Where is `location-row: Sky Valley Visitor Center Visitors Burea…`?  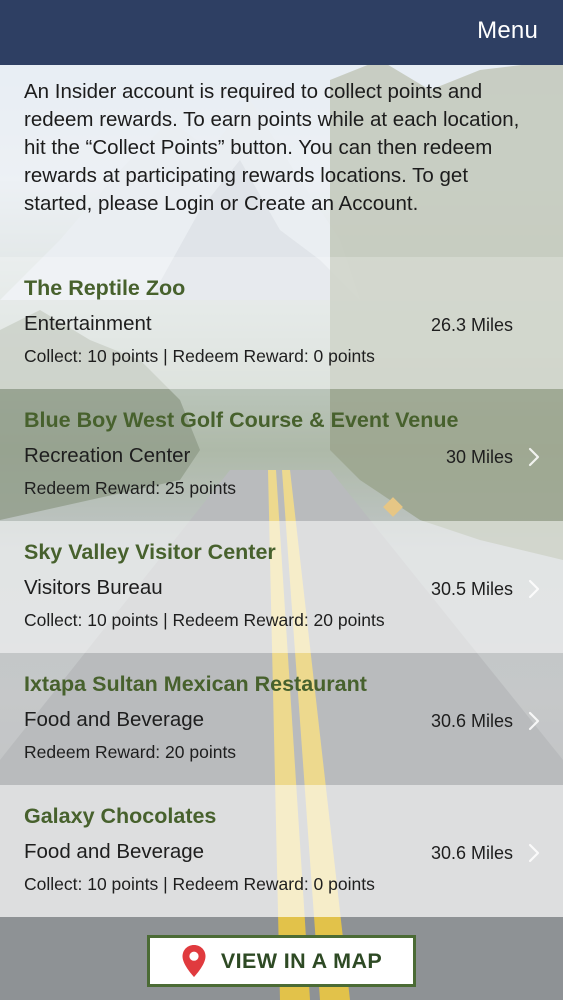 location-row: Sky Valley Visitor Center Visitors Burea… is located at coordinates (281, 587).